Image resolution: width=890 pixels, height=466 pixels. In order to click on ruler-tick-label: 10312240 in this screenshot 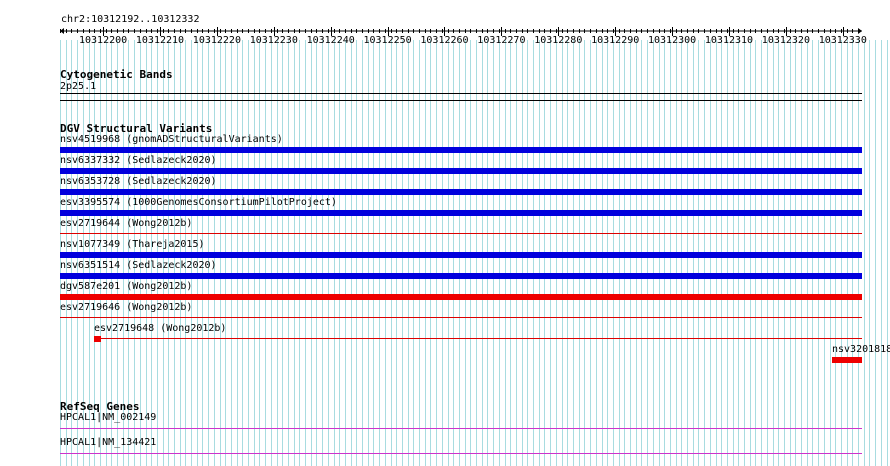, I will do `click(330, 40)`.